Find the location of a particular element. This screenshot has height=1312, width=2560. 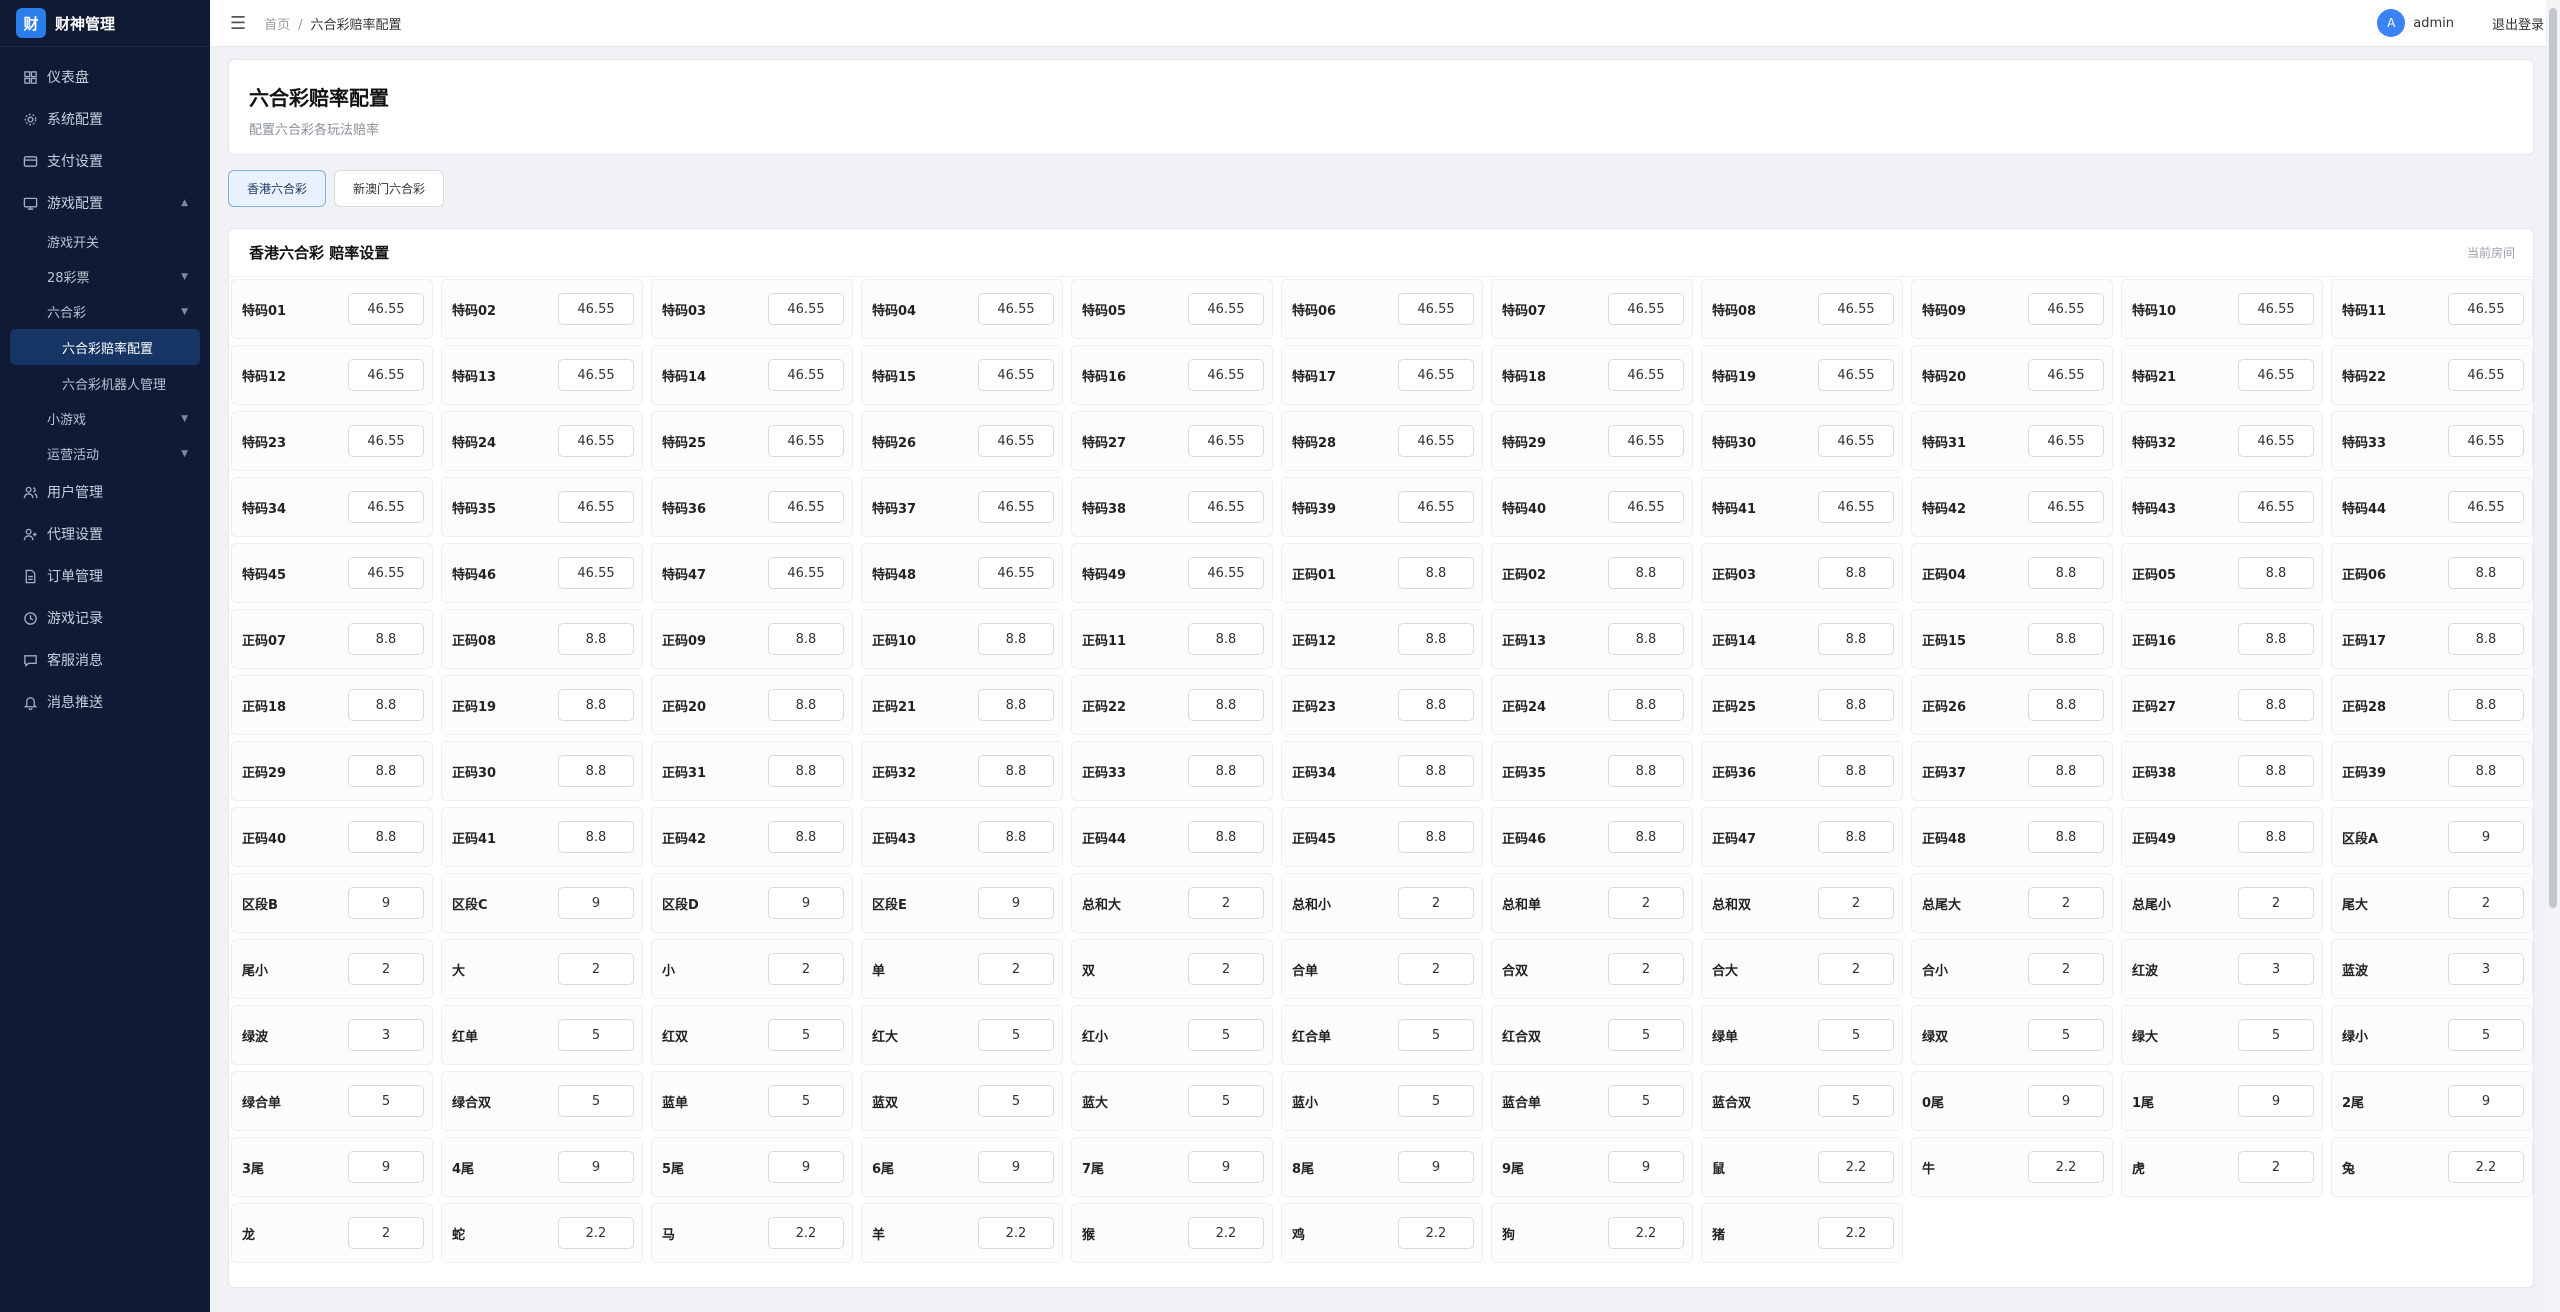

sidebar-item-game-config: 游戏配置 ▲ is located at coordinates (105, 203).